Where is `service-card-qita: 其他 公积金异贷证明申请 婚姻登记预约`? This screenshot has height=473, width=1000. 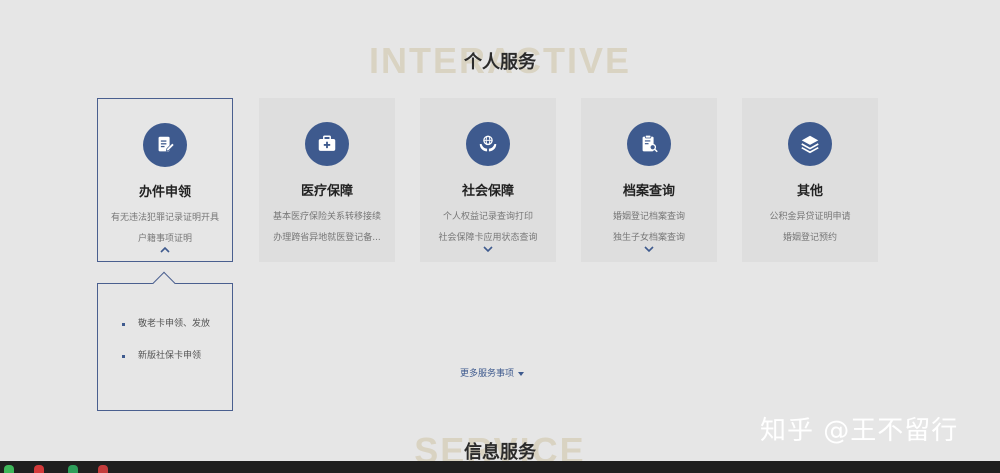
service-card-qita: 其他 公积金异贷证明申请 婚姻登记预约 is located at coordinates (810, 180).